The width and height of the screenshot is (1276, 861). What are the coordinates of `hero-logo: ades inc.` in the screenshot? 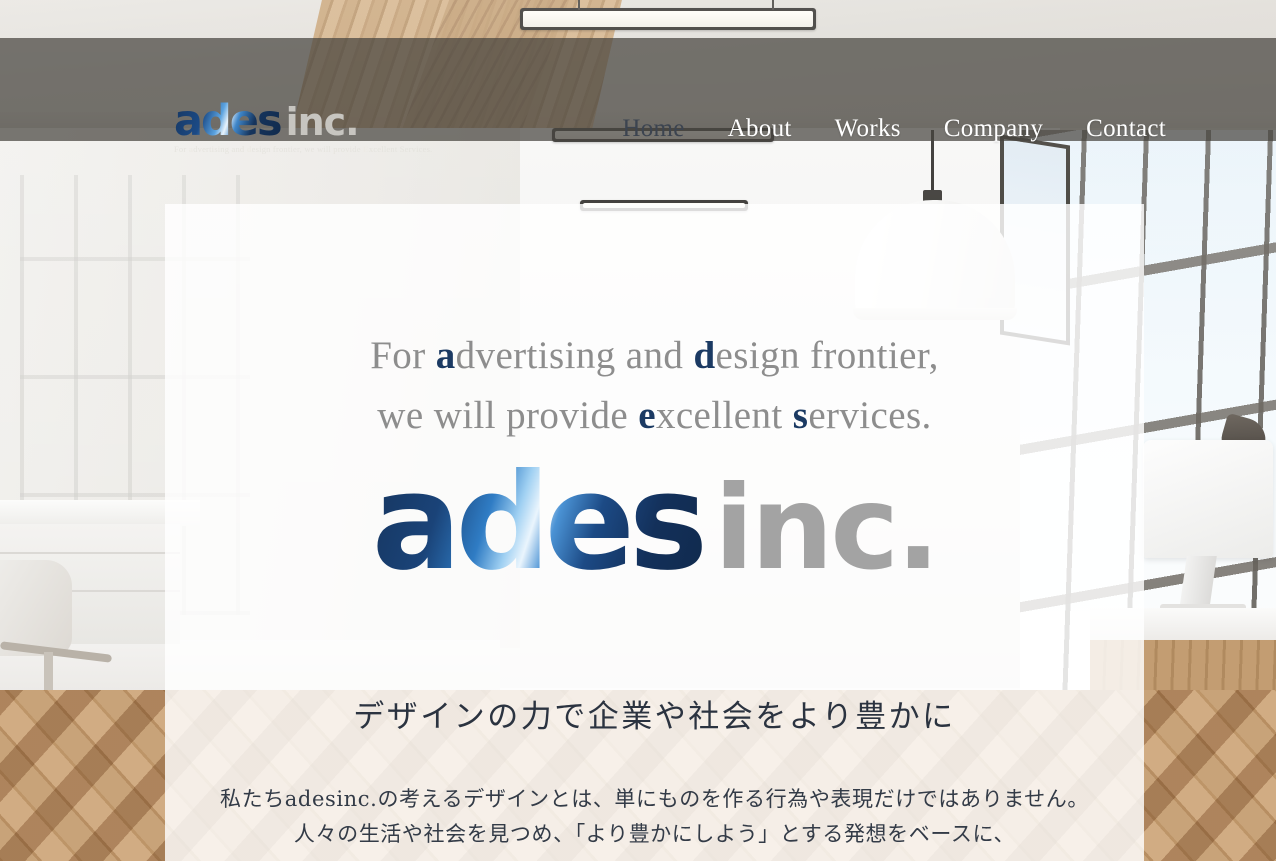 It's located at (654, 523).